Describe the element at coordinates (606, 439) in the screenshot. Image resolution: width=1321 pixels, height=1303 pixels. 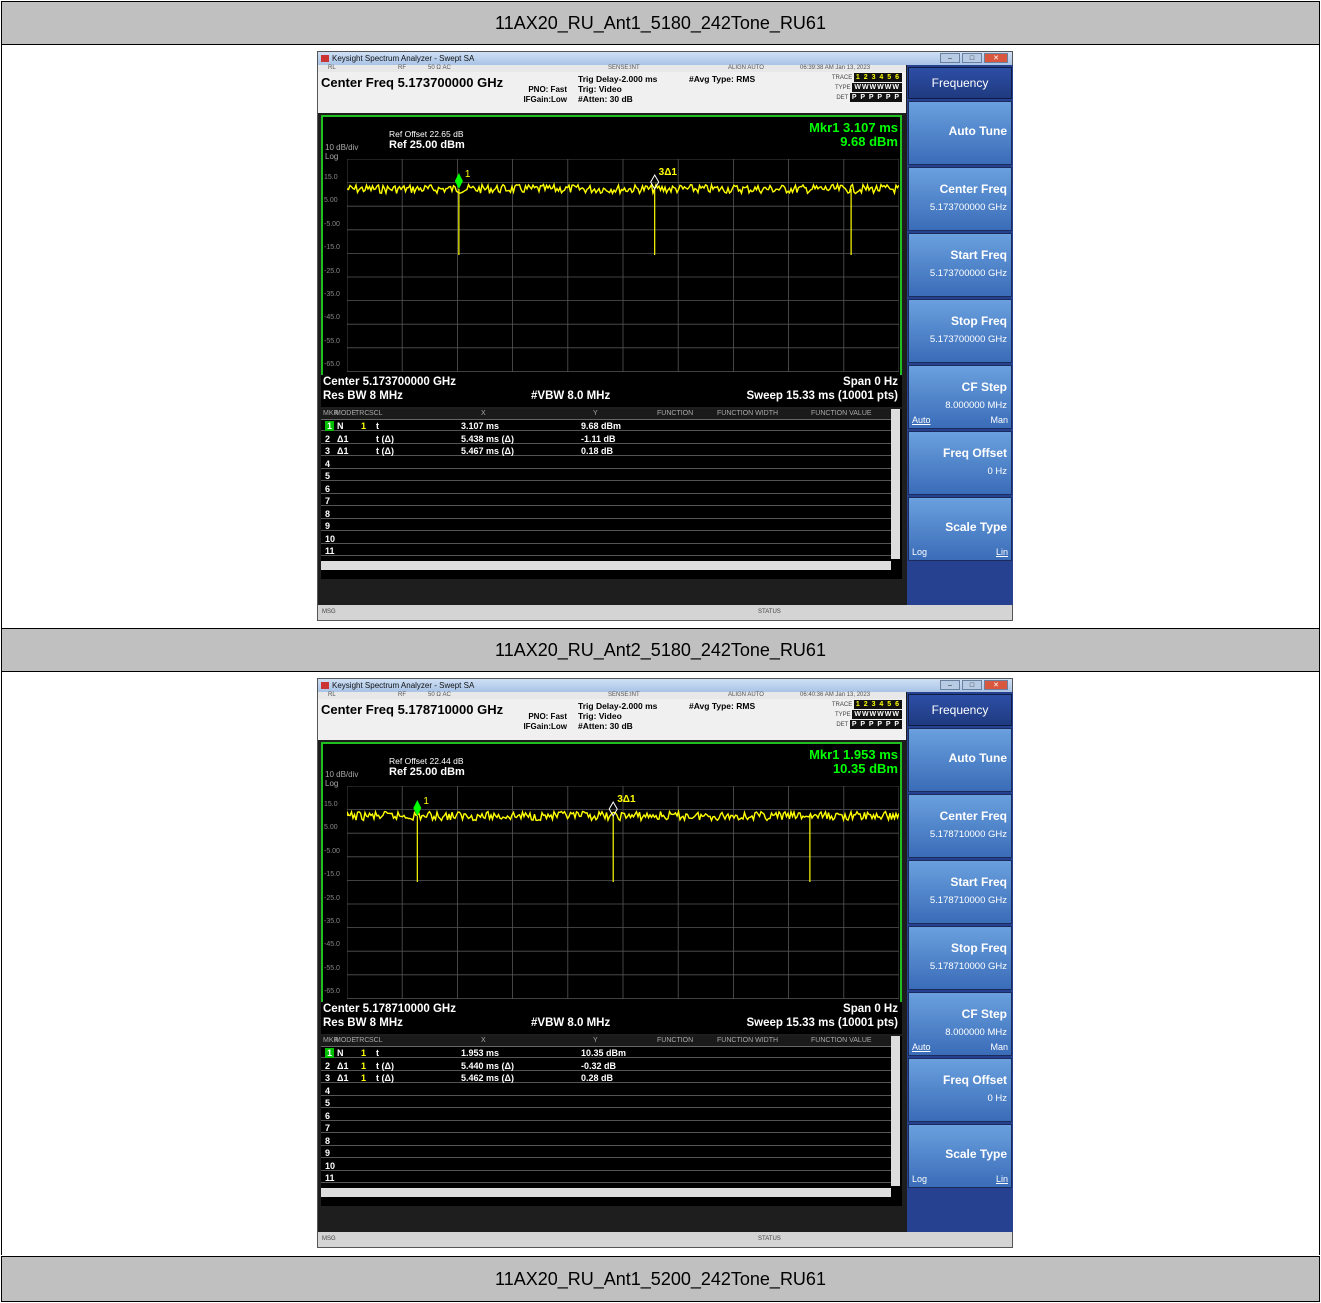
I see `table-row: 2 Δ1 t (Δ) 5.438 ms (Δ) -1.11 dB` at that location.